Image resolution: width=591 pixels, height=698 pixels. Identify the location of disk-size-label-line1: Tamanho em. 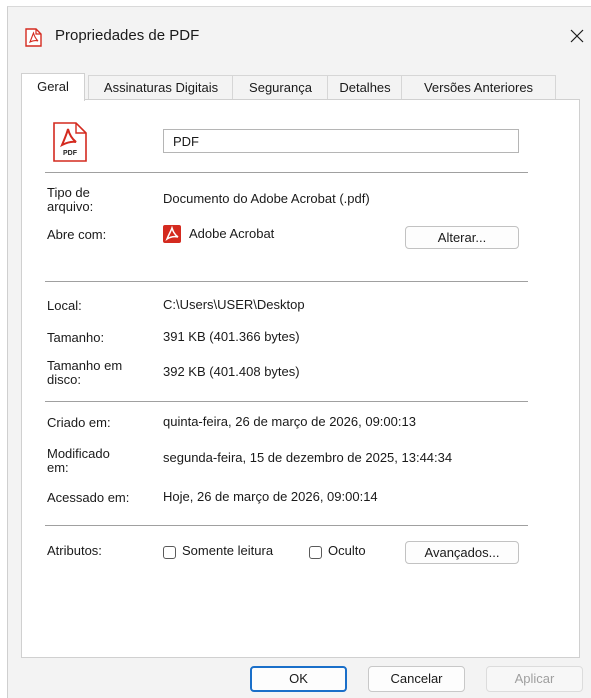
(85, 365).